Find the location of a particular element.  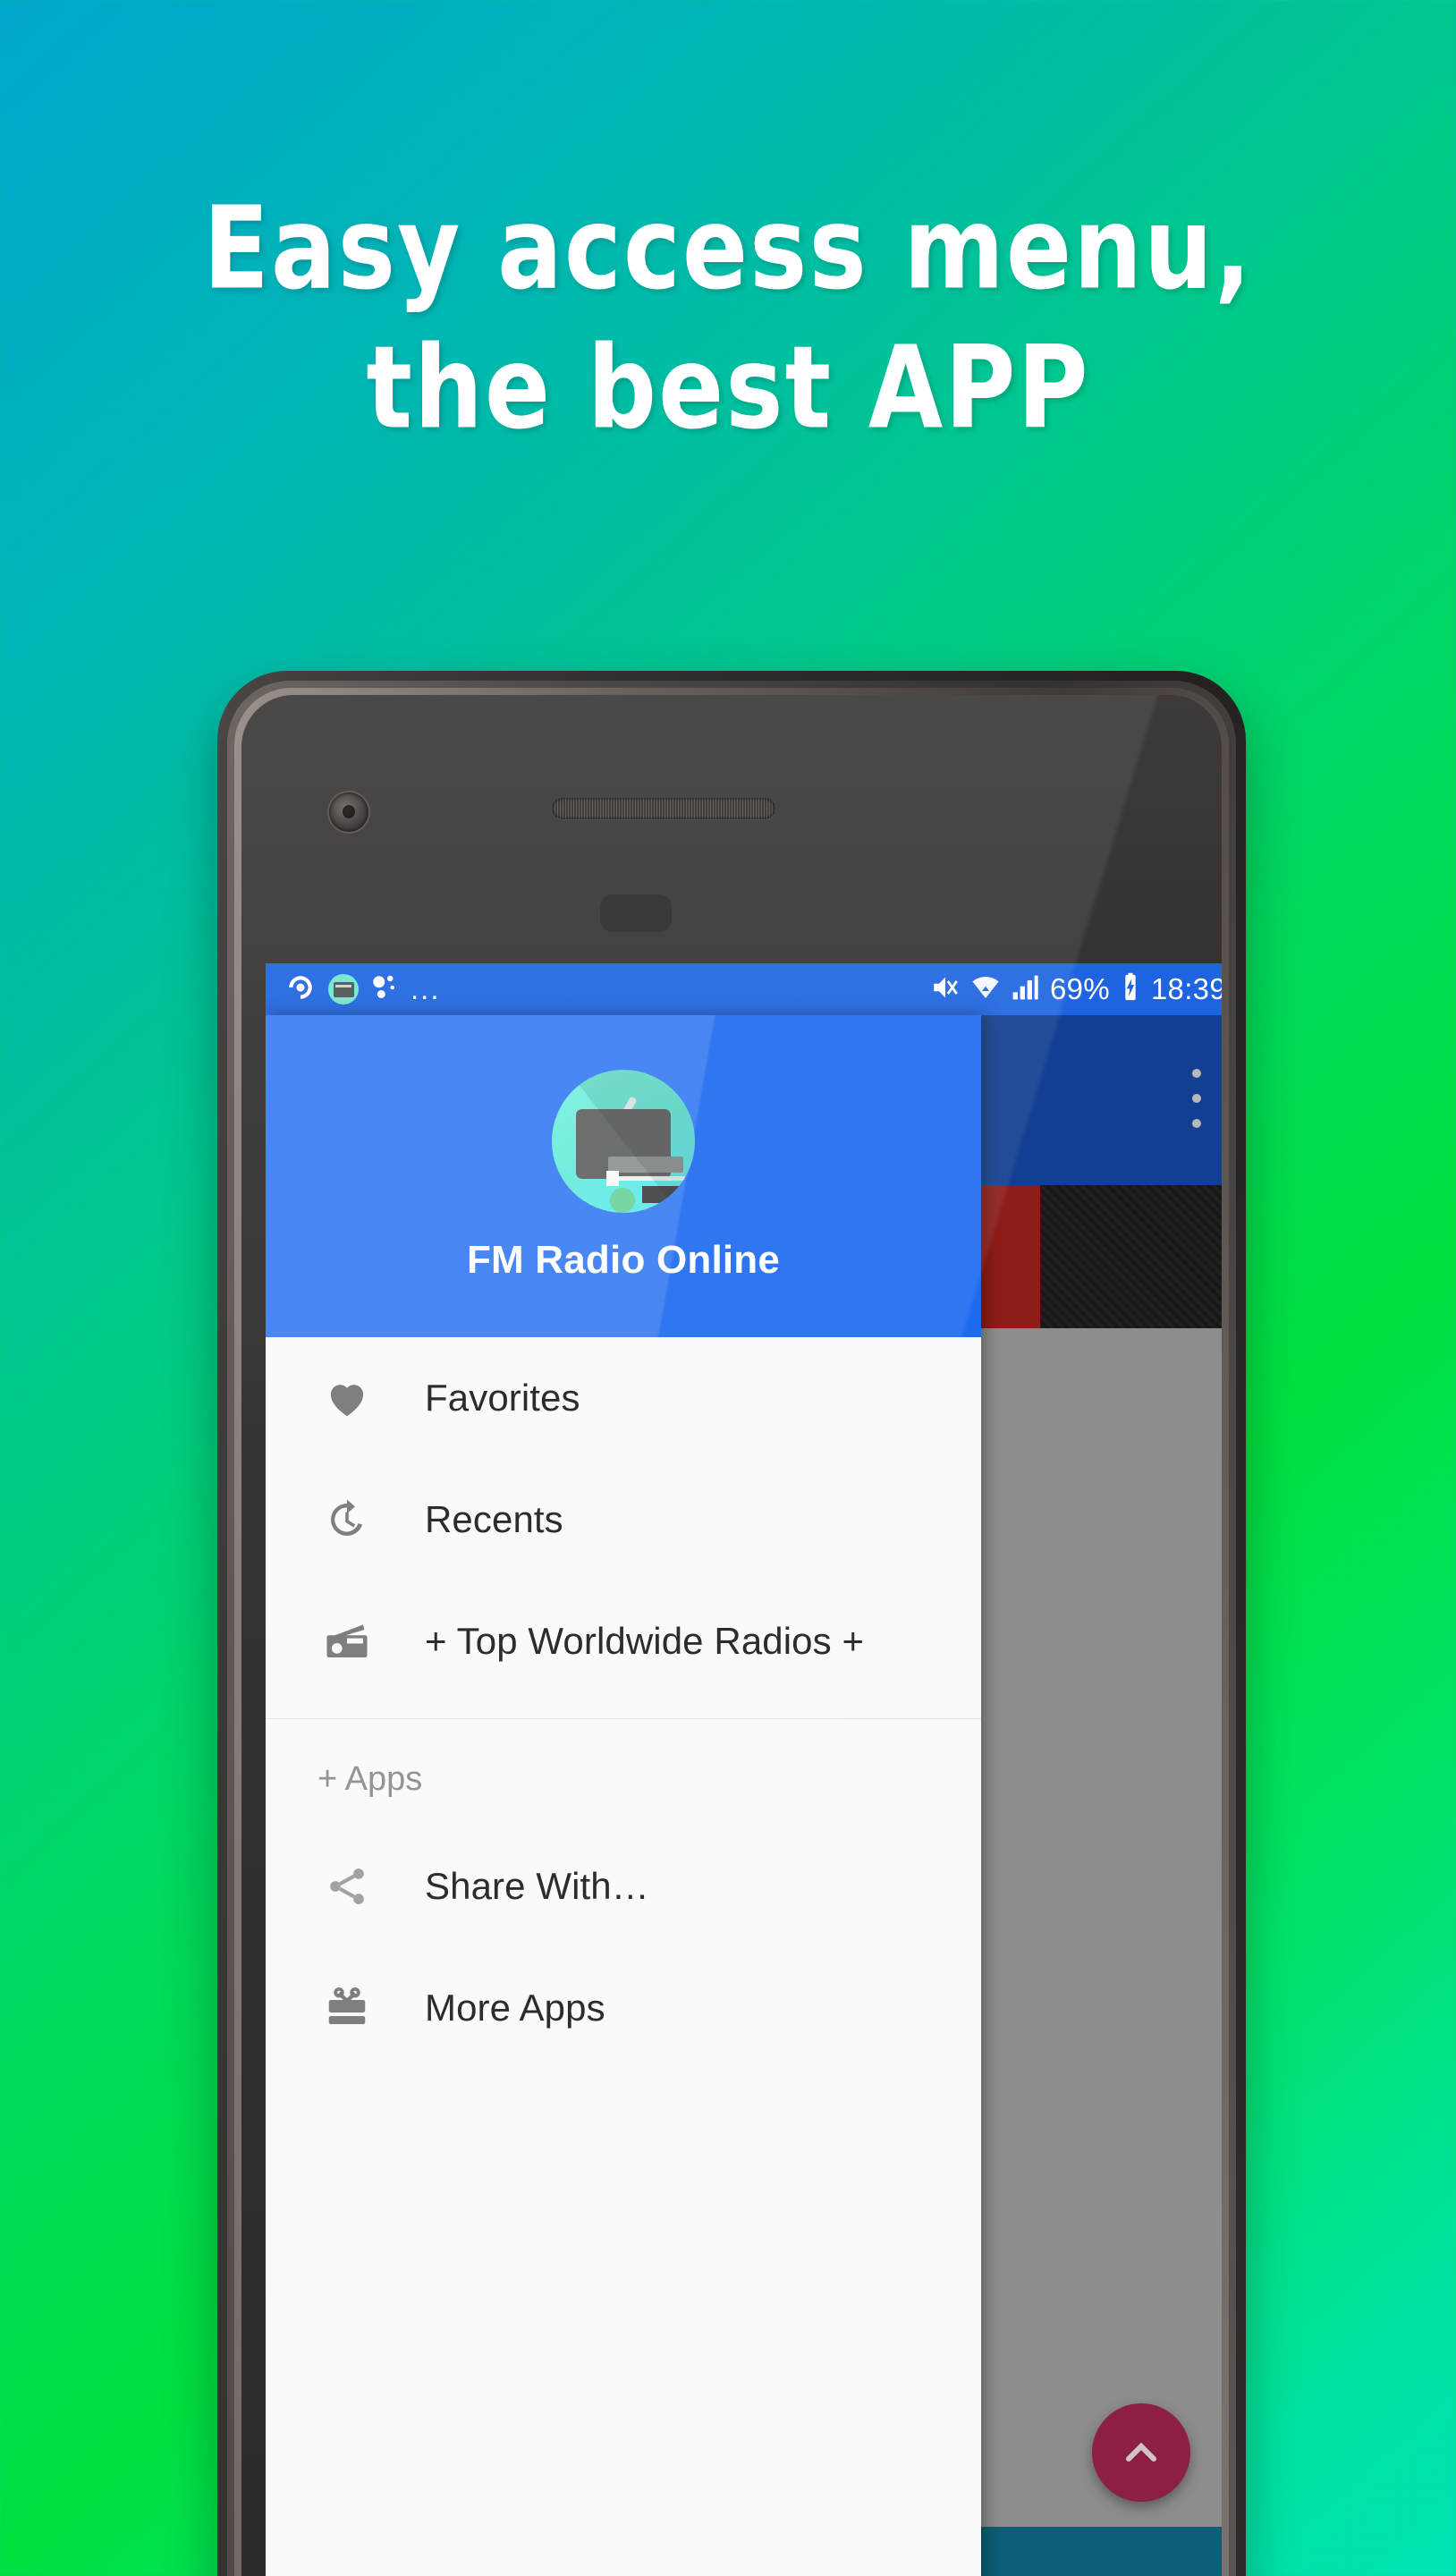

history-icon is located at coordinates (347, 1520).